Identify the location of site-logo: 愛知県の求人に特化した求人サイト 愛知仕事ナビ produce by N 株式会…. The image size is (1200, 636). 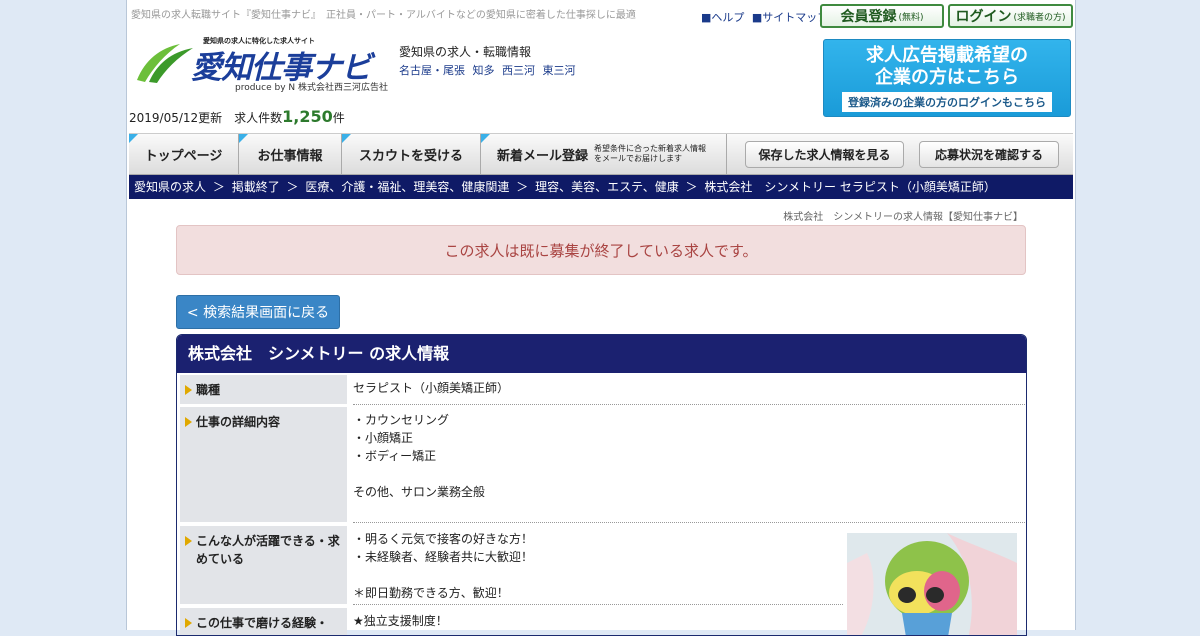
(261, 65).